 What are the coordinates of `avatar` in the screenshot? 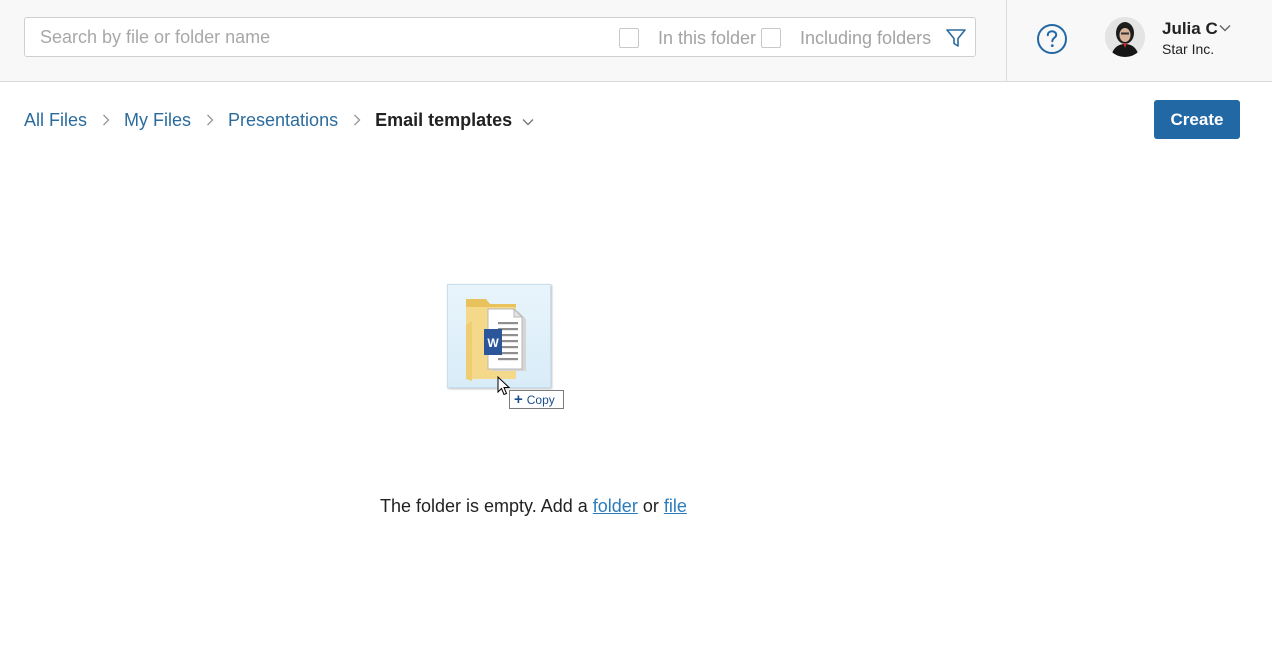 It's located at (1125, 37).